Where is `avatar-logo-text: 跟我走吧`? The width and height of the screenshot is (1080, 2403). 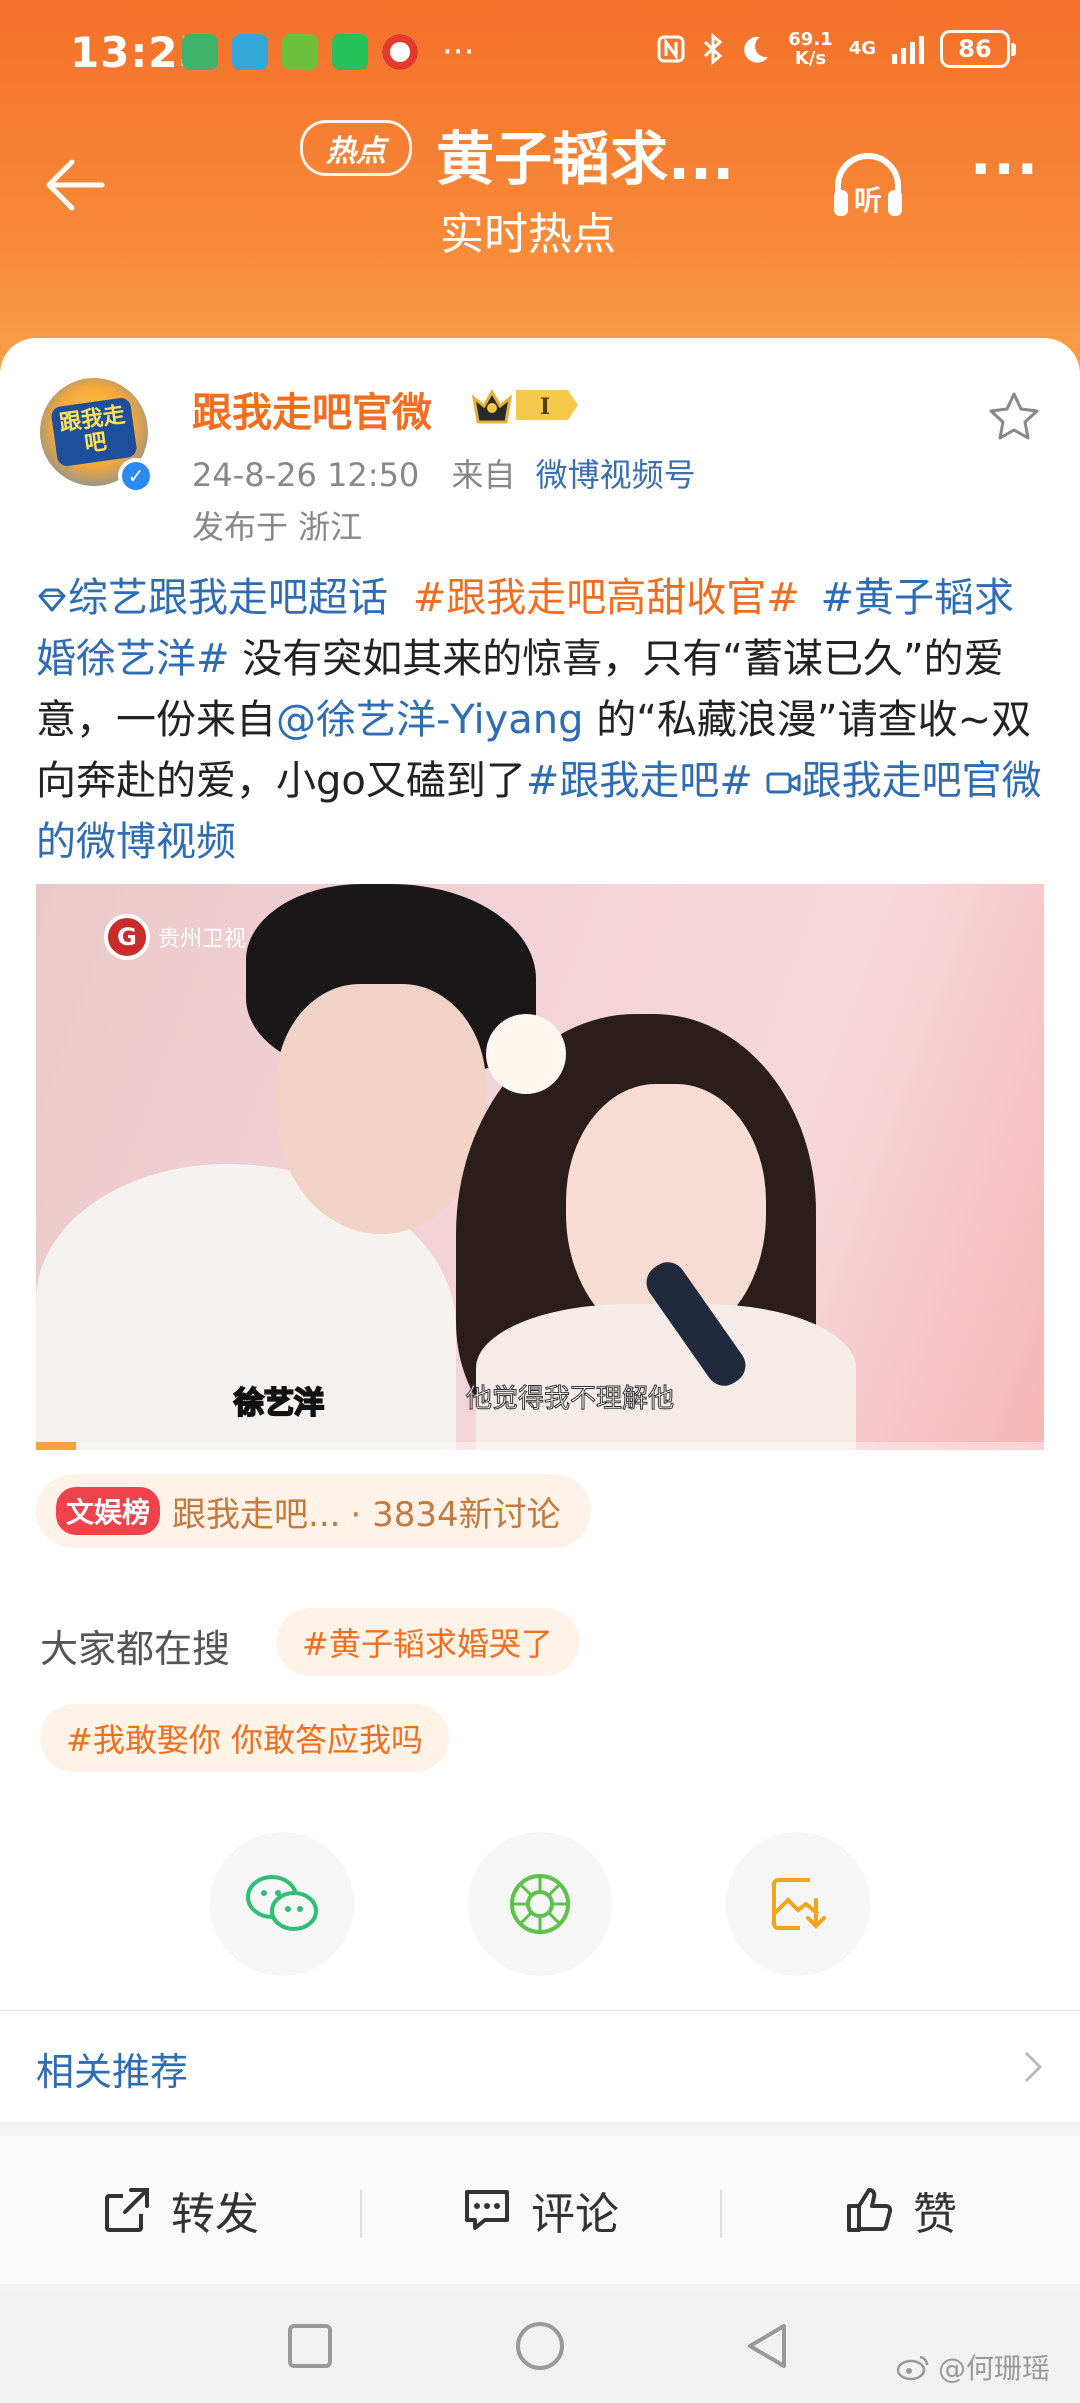
avatar-logo-text: 跟我走吧 is located at coordinates (94, 432).